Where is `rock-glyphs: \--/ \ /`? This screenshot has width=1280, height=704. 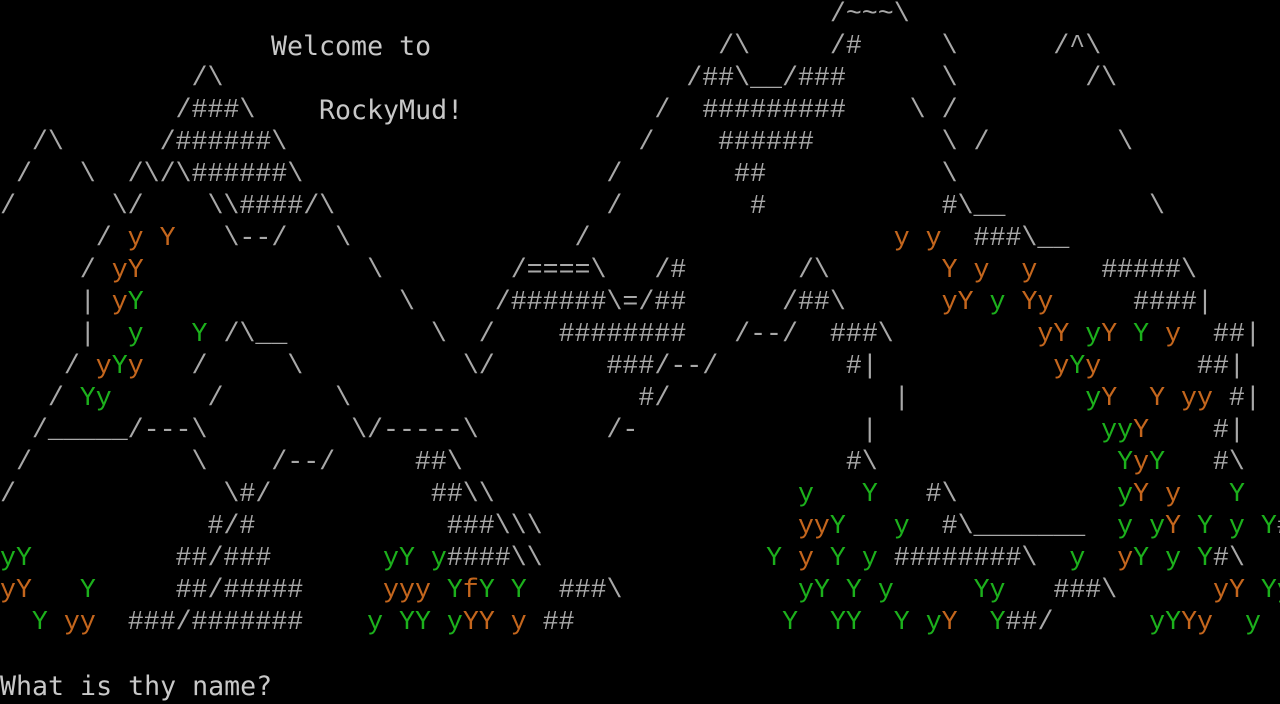
rock-glyphs: \--/ \ / is located at coordinates (534, 238).